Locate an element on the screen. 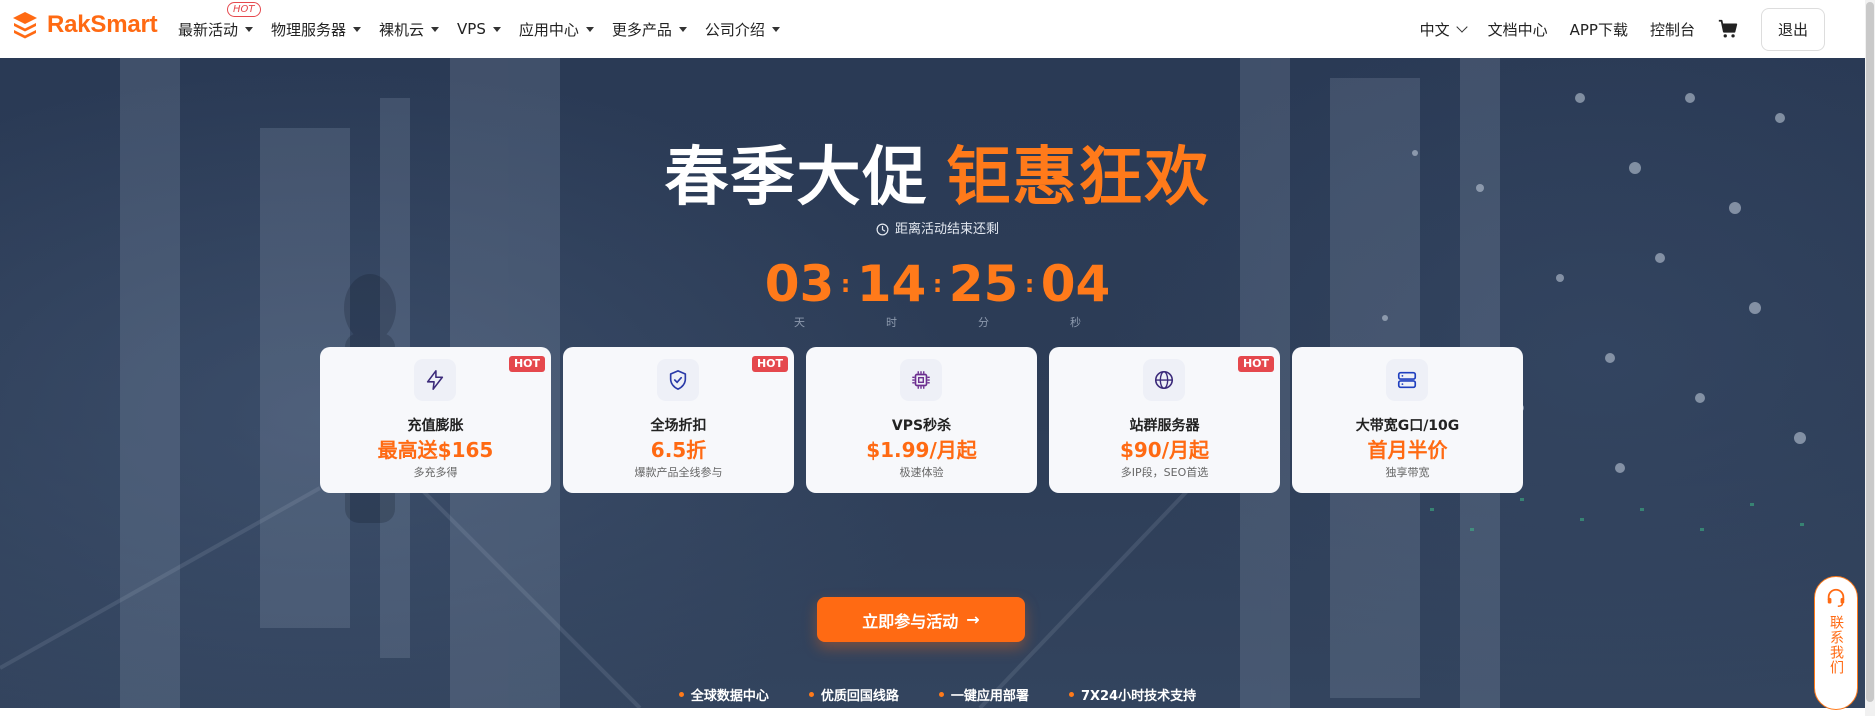  join-activity-button: 立即参与活动 → is located at coordinates (921, 619).